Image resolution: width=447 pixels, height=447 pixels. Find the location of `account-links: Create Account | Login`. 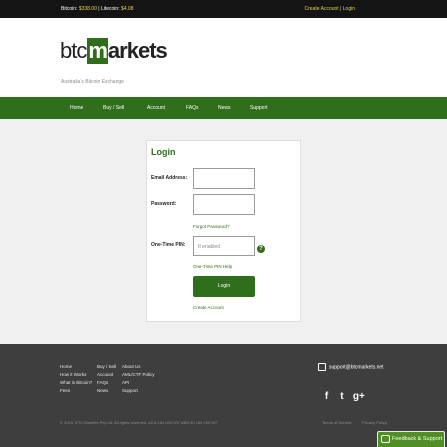

account-links: Create Account | Login is located at coordinates (329, 9).